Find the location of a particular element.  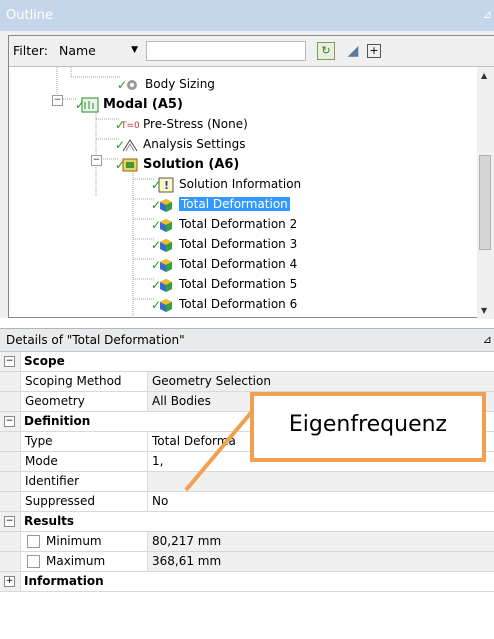

tree-item-analysis-settings: ✓ Analysis Settings is located at coordinates (180, 144).